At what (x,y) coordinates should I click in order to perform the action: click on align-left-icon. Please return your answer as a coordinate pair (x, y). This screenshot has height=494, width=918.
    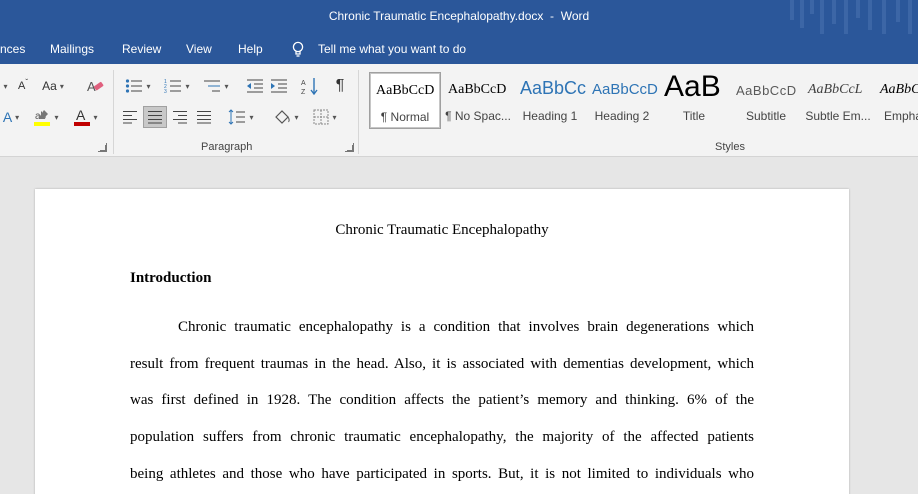
    Looking at the image, I should click on (130, 117).